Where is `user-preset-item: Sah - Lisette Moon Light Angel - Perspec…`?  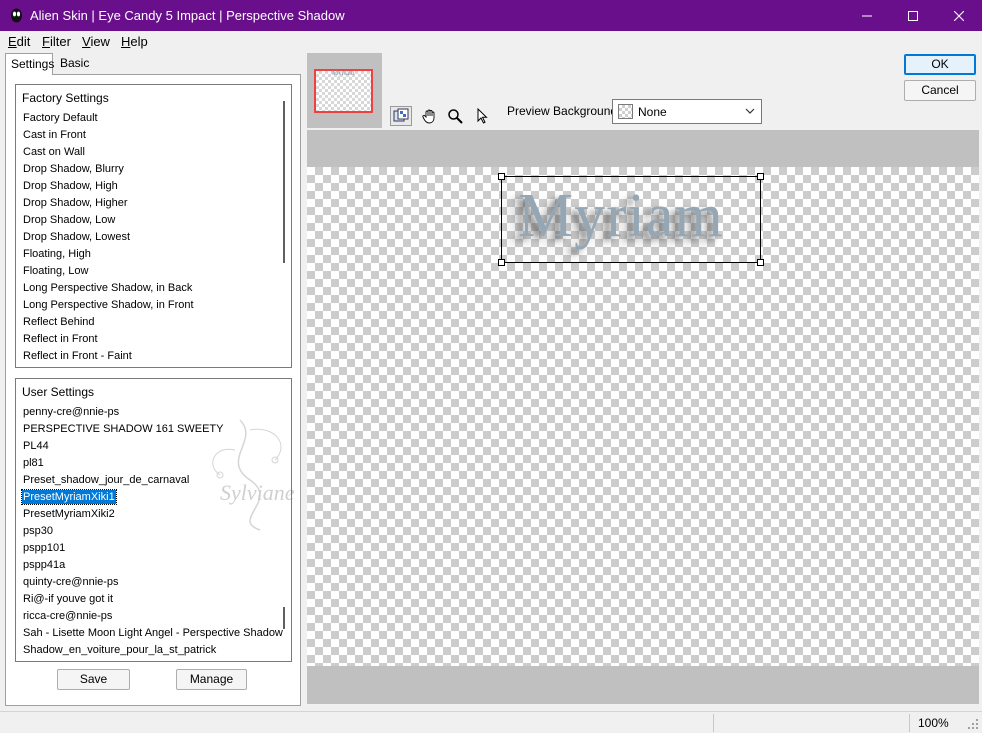
user-preset-item: Sah - Lisette Moon Light Angel - Perspec… is located at coordinates (152, 633).